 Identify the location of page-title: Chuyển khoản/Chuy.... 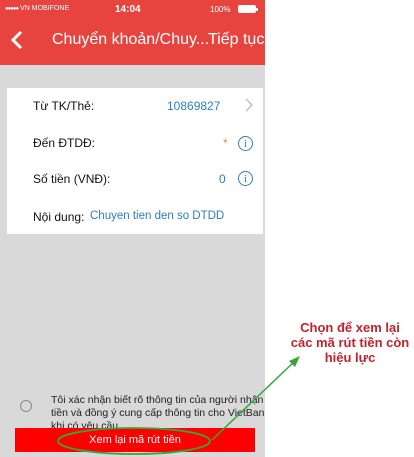
(131, 39).